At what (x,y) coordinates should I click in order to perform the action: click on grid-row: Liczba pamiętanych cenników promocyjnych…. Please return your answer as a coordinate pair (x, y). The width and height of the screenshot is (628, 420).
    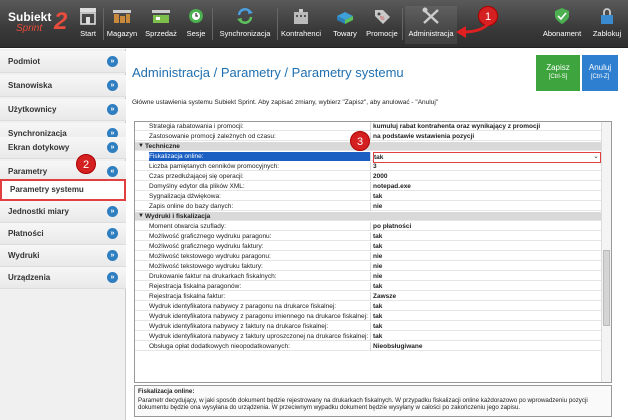
    Looking at the image, I should click on (369, 166).